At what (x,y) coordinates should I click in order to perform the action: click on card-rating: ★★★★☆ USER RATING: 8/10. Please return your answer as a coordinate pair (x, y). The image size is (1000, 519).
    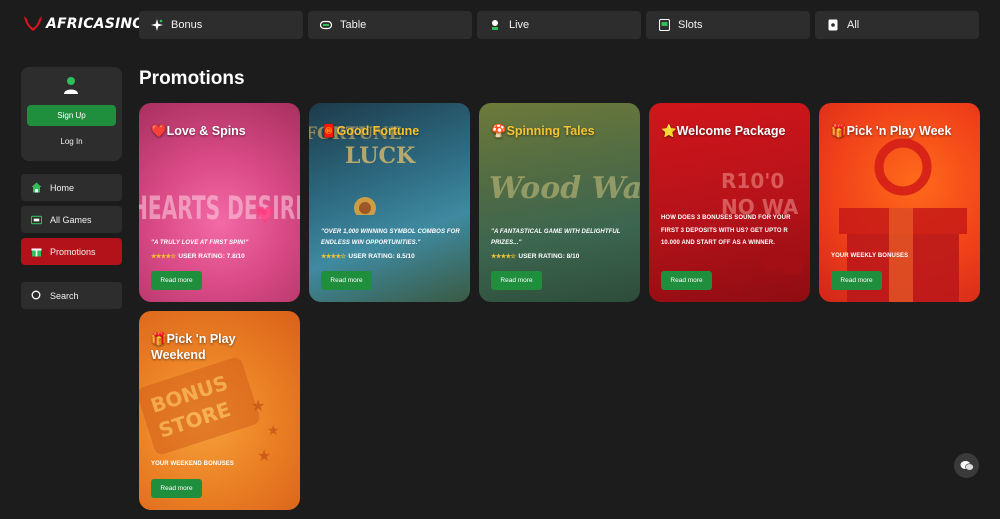
    Looking at the image, I should click on (535, 256).